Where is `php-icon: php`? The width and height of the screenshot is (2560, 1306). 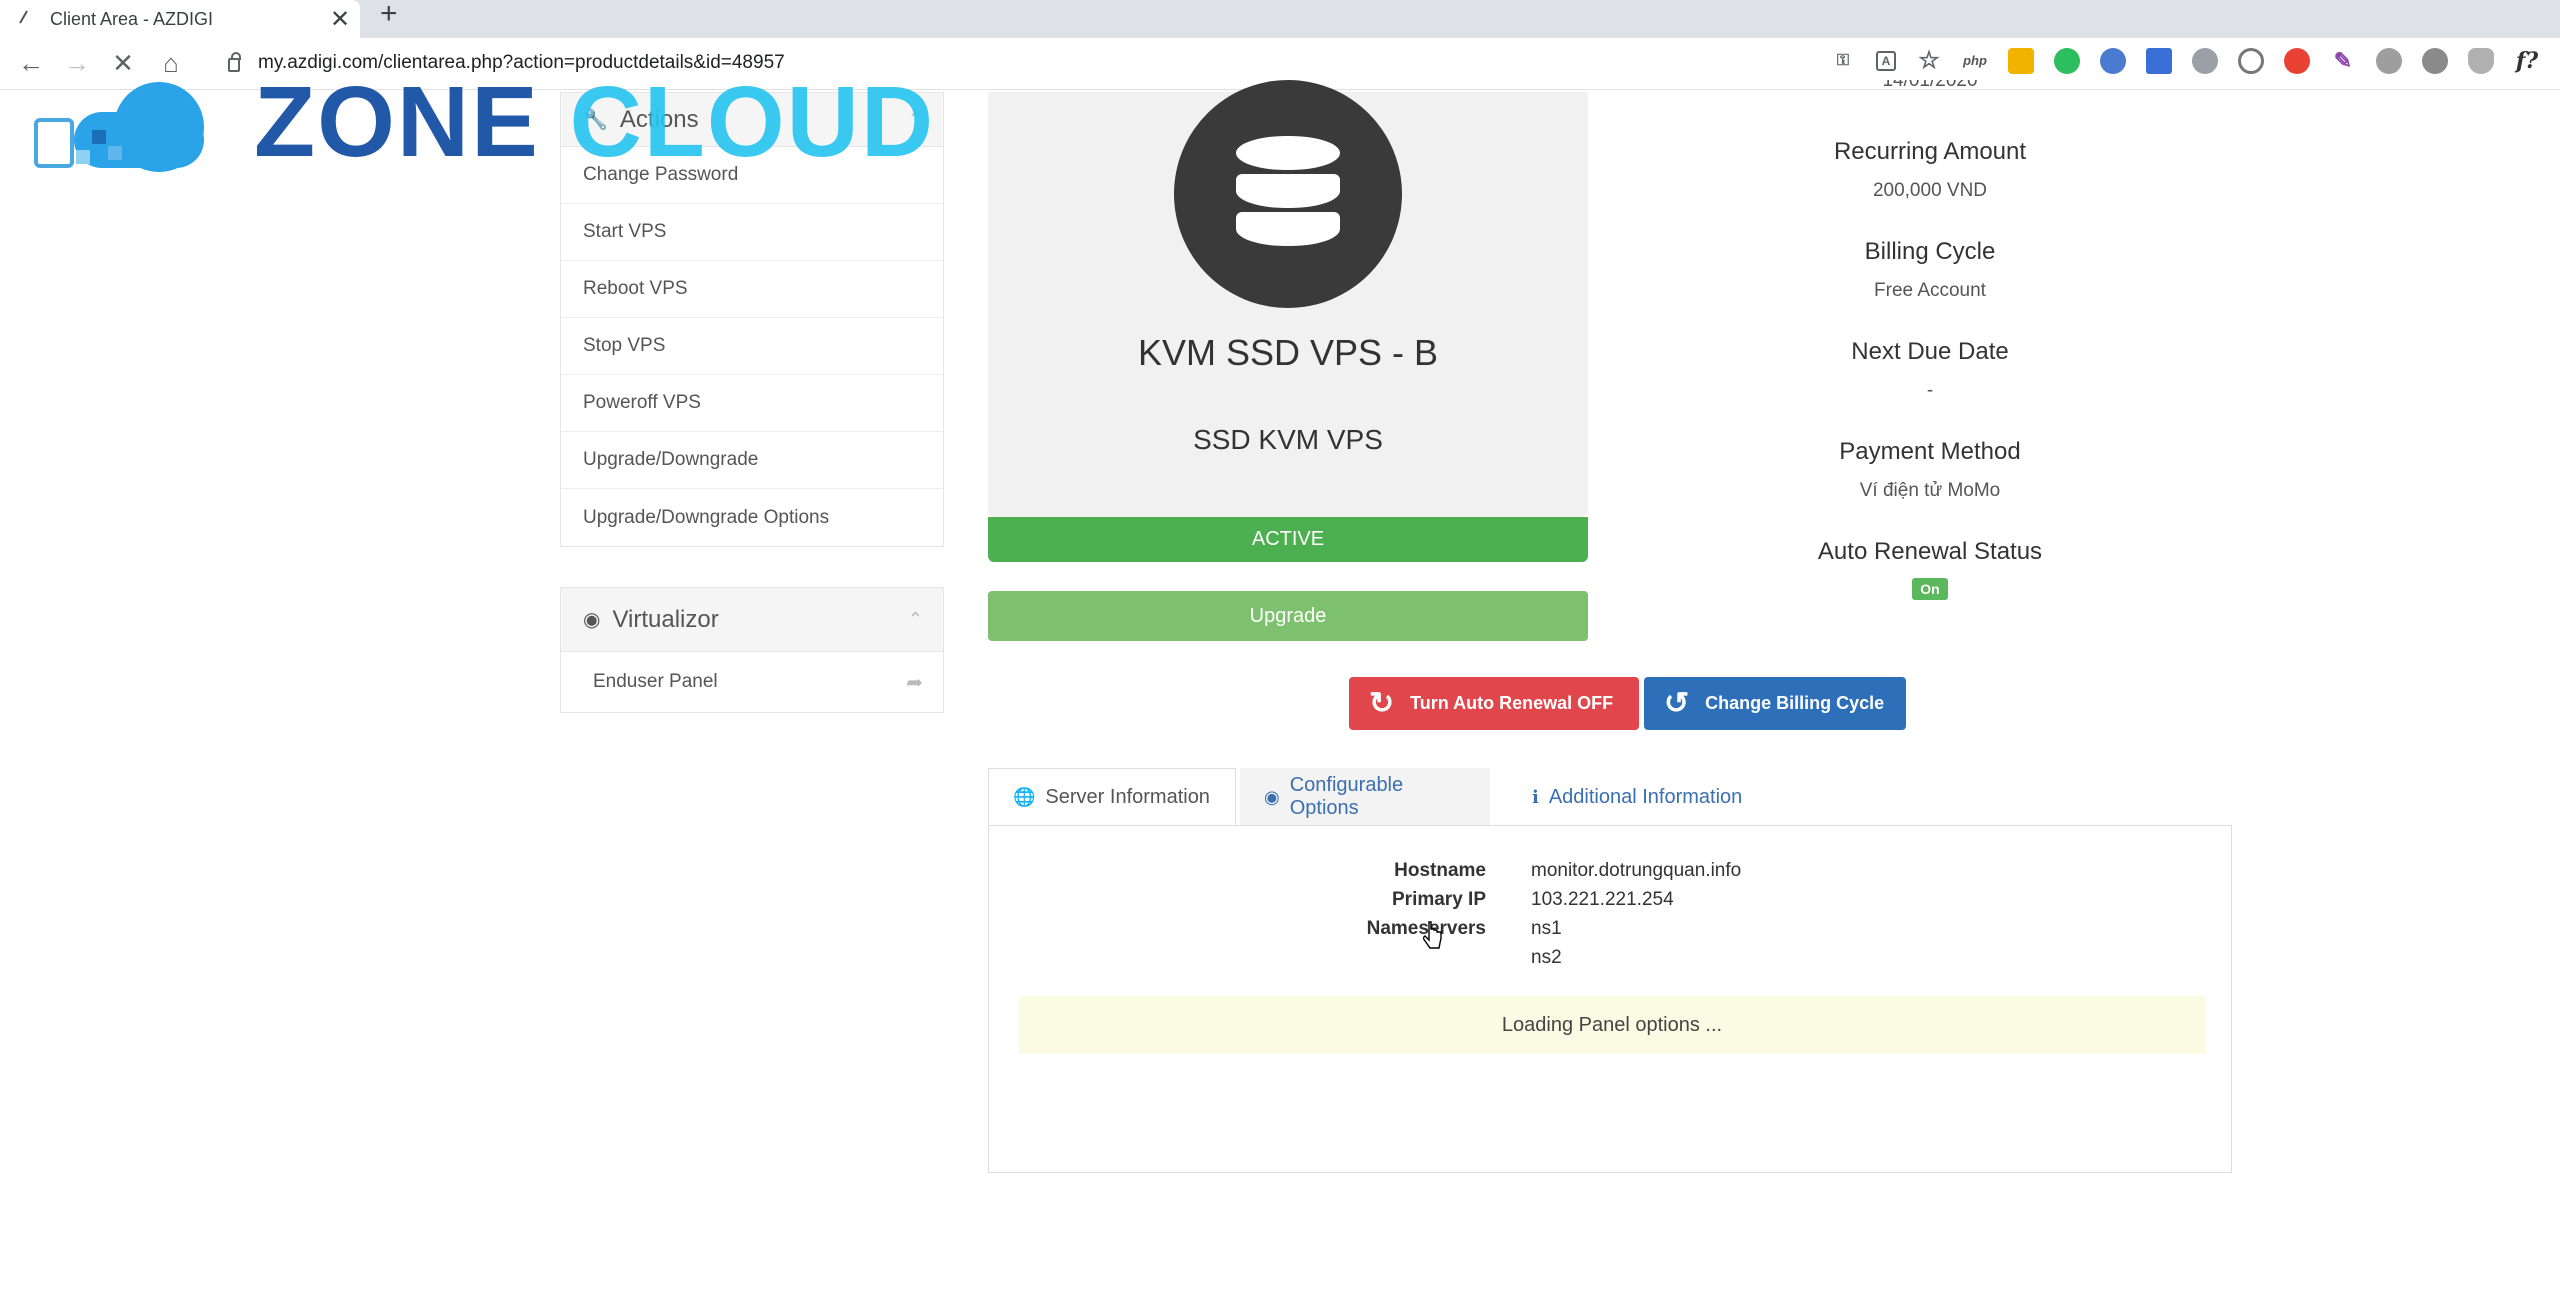
php-icon: php is located at coordinates (1975, 61).